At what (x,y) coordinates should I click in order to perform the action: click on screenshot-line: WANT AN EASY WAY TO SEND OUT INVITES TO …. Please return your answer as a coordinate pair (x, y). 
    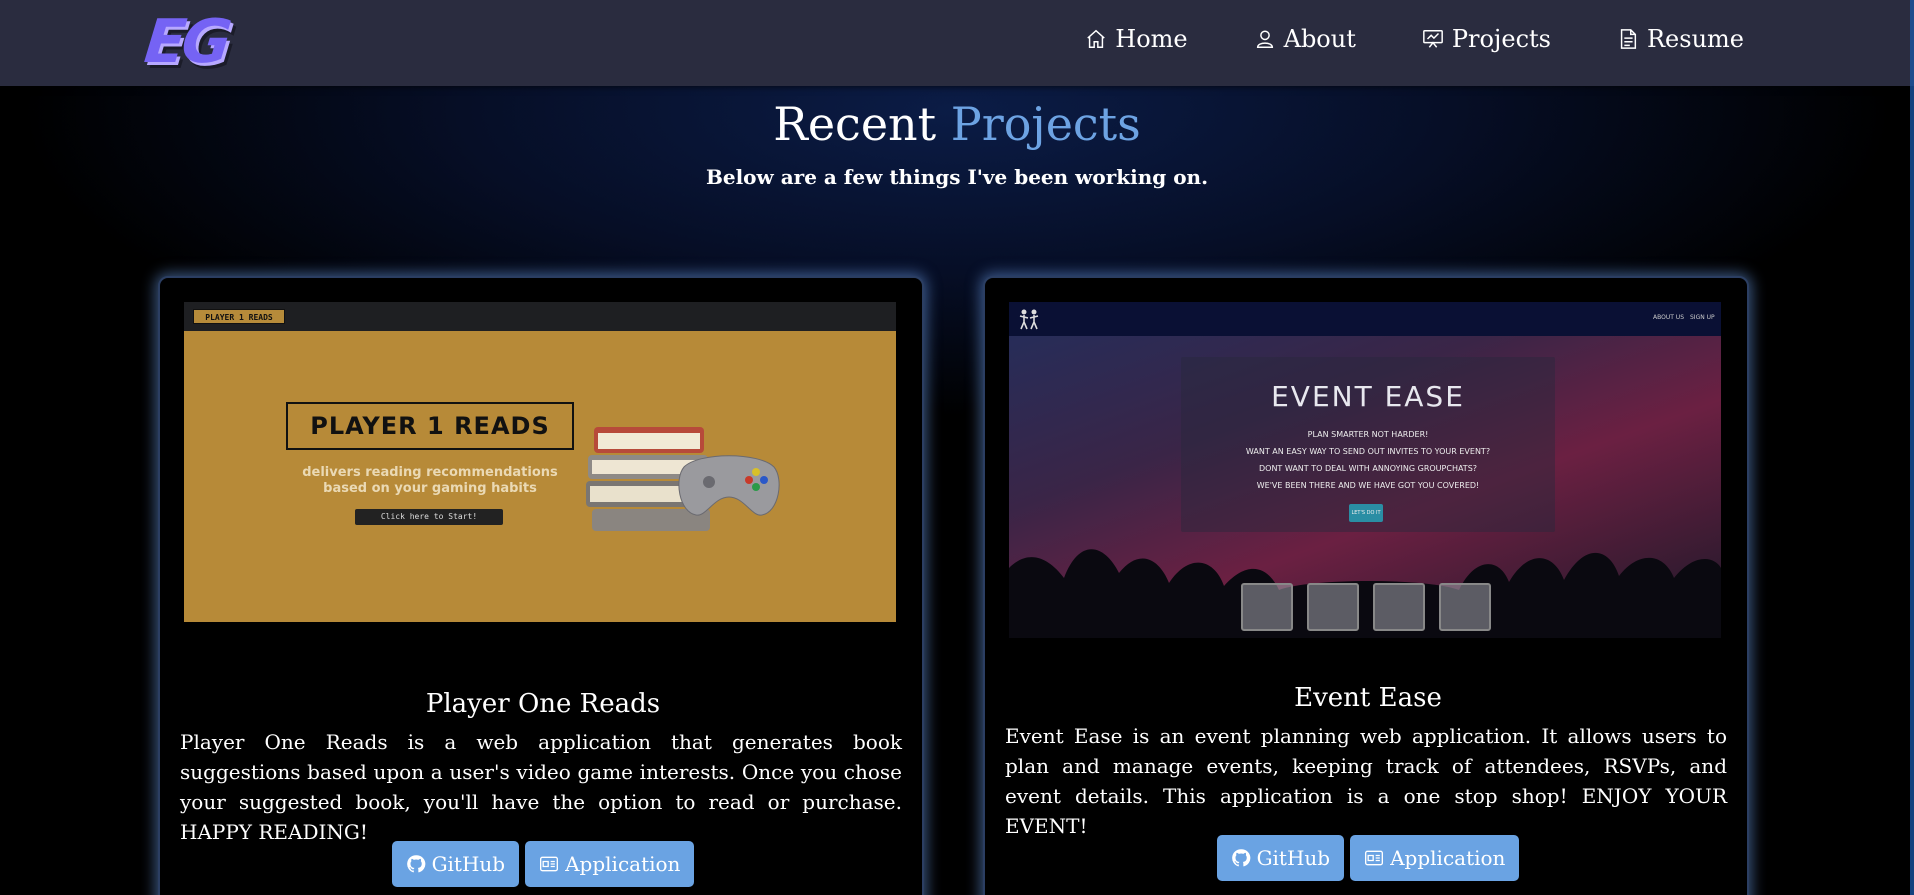
    Looking at the image, I should click on (1368, 451).